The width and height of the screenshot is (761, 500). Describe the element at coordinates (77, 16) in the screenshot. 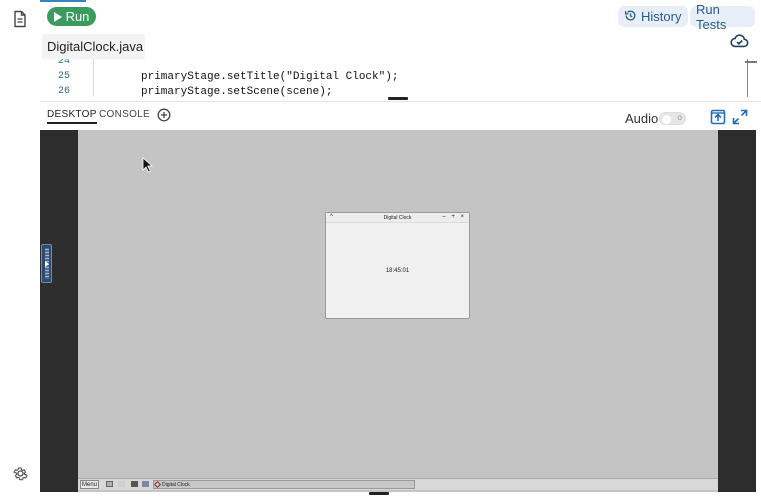

I see `run-button-label: Run` at that location.